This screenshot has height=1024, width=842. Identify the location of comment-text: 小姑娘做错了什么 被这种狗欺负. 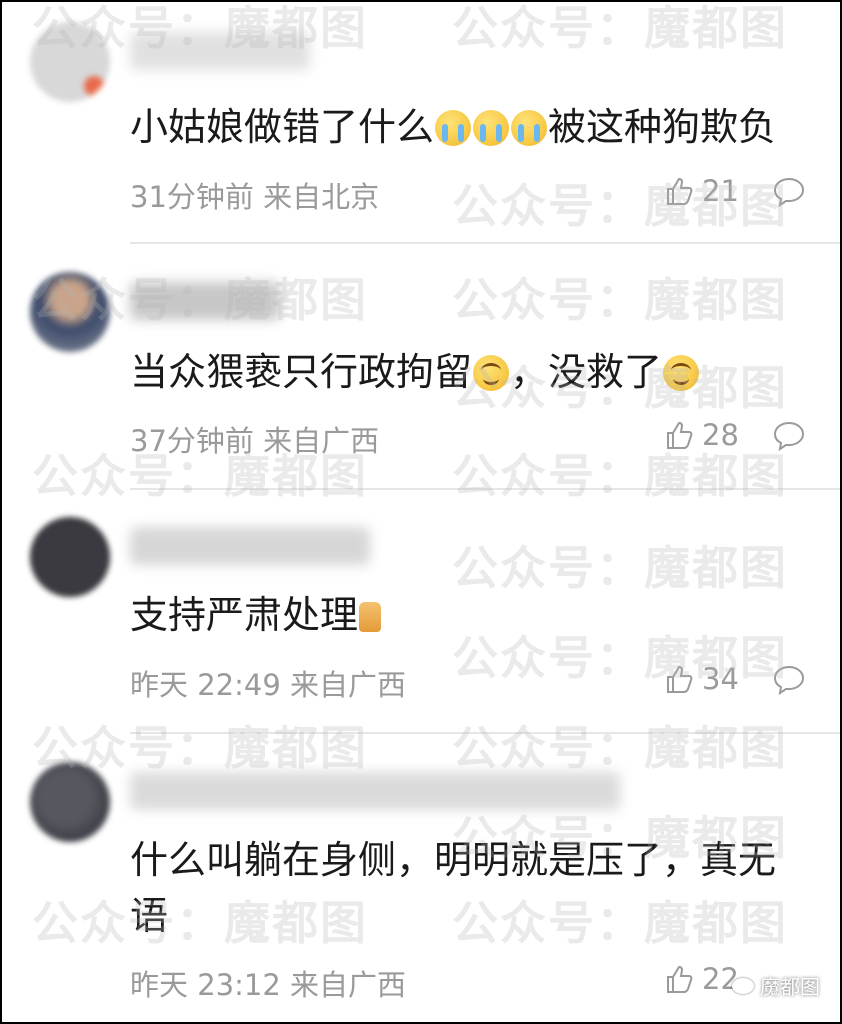
(470, 127).